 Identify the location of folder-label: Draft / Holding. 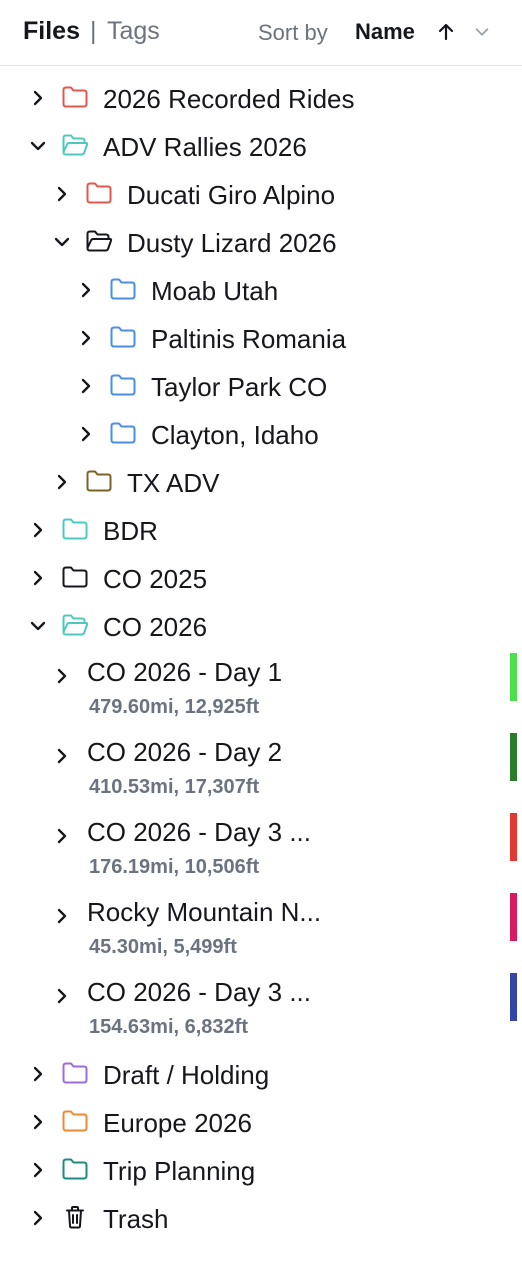
(186, 1075).